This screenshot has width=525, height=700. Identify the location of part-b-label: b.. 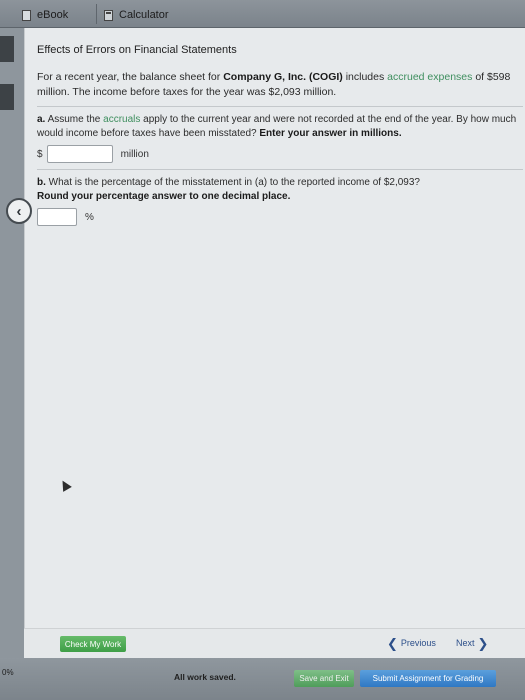
(41, 182).